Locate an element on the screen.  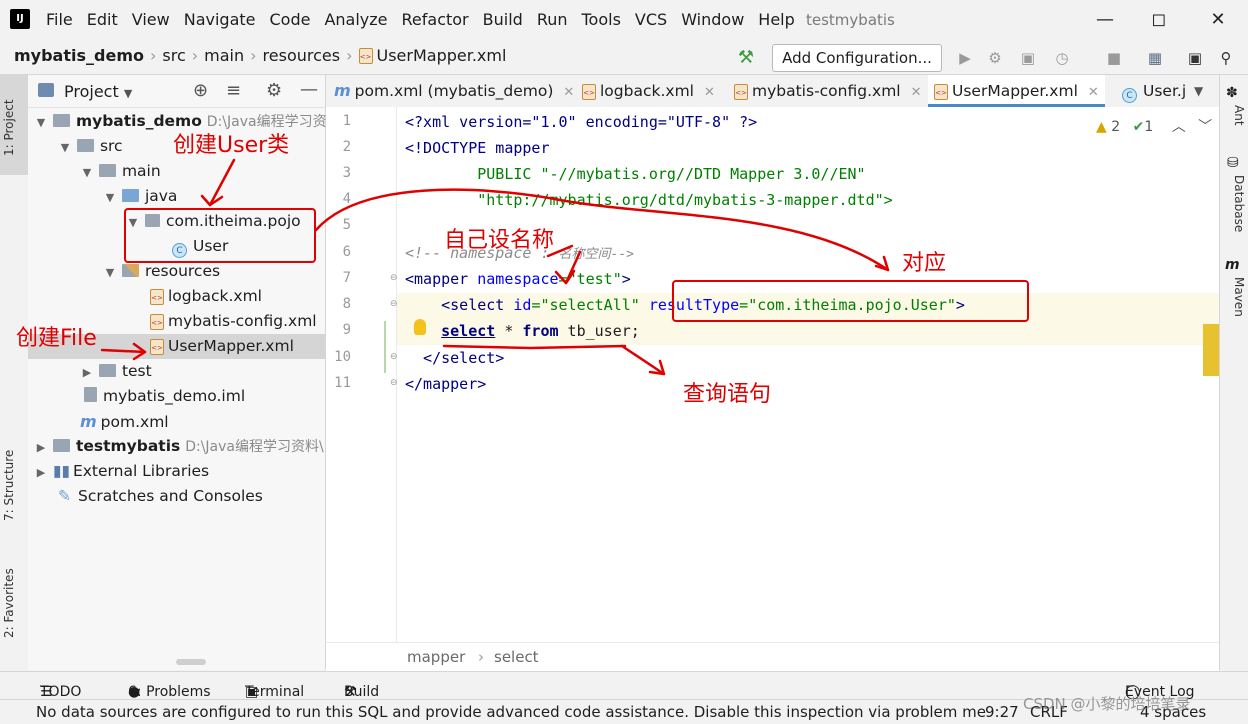
tab-label: UserMapper.xml is located at coordinates (1015, 91).